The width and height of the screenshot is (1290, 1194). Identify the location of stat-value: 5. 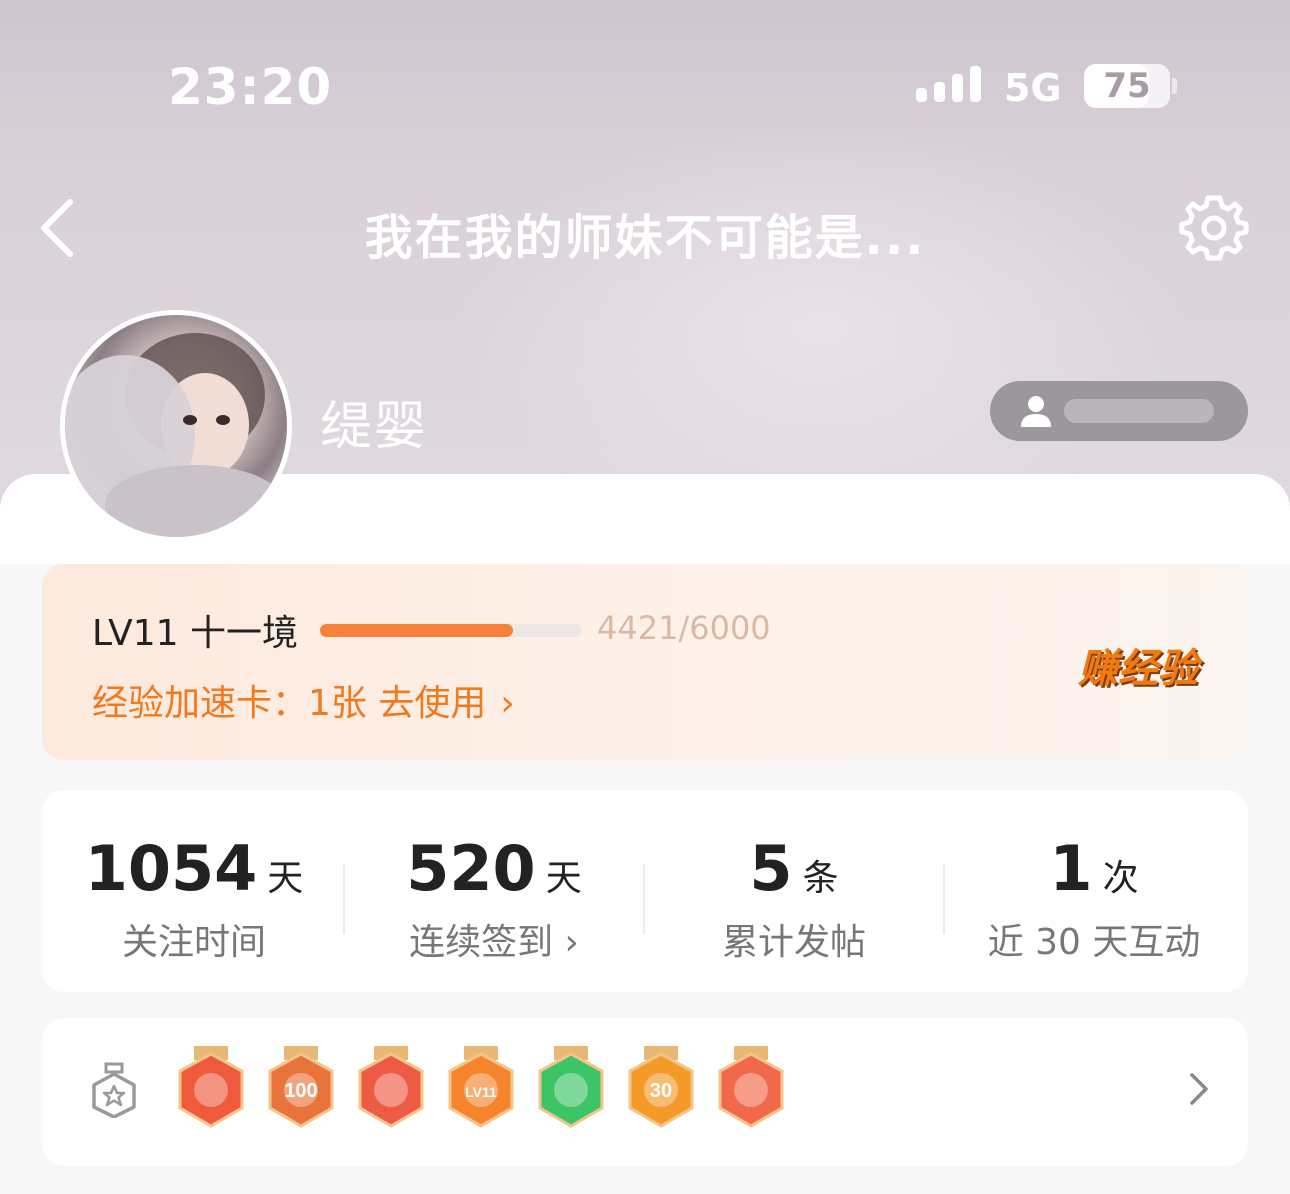
(771, 868).